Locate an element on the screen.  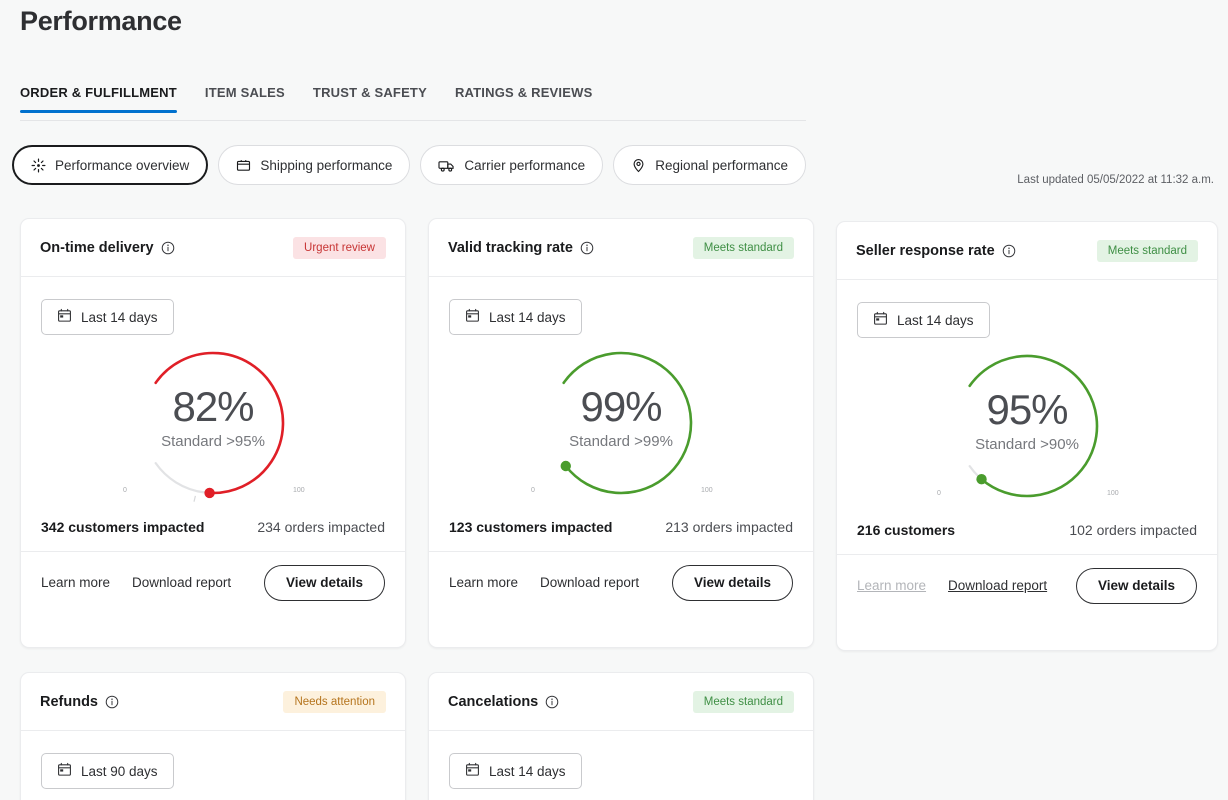
card-header: Valid tracking rate Meets standard is located at coordinates (621, 248).